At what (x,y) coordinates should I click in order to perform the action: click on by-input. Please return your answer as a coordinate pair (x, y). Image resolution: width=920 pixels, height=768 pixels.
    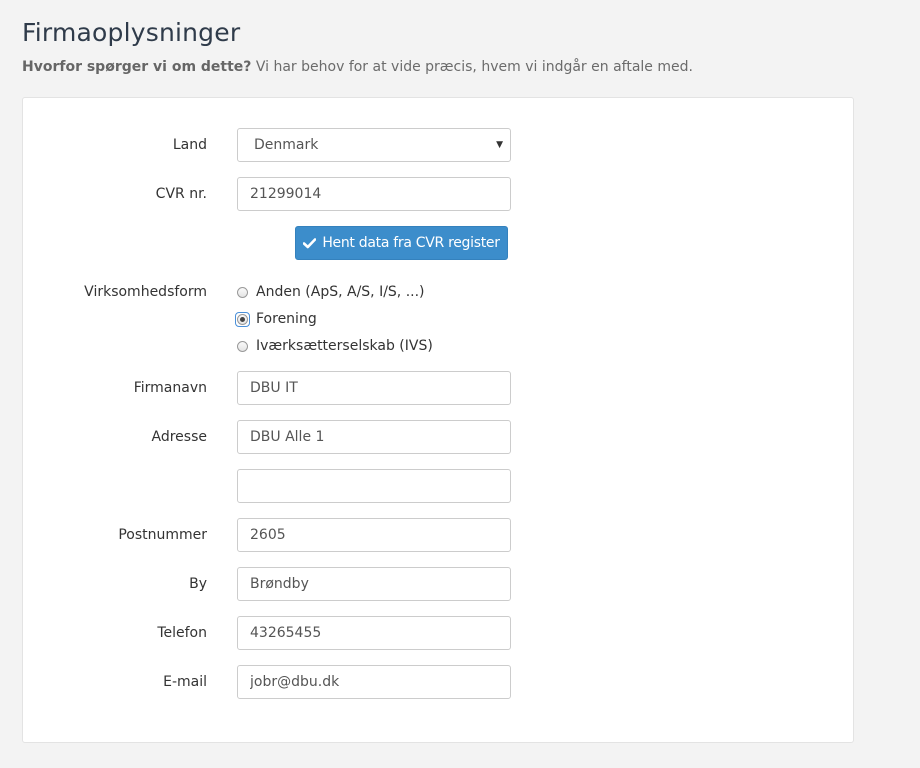
    Looking at the image, I should click on (374, 584).